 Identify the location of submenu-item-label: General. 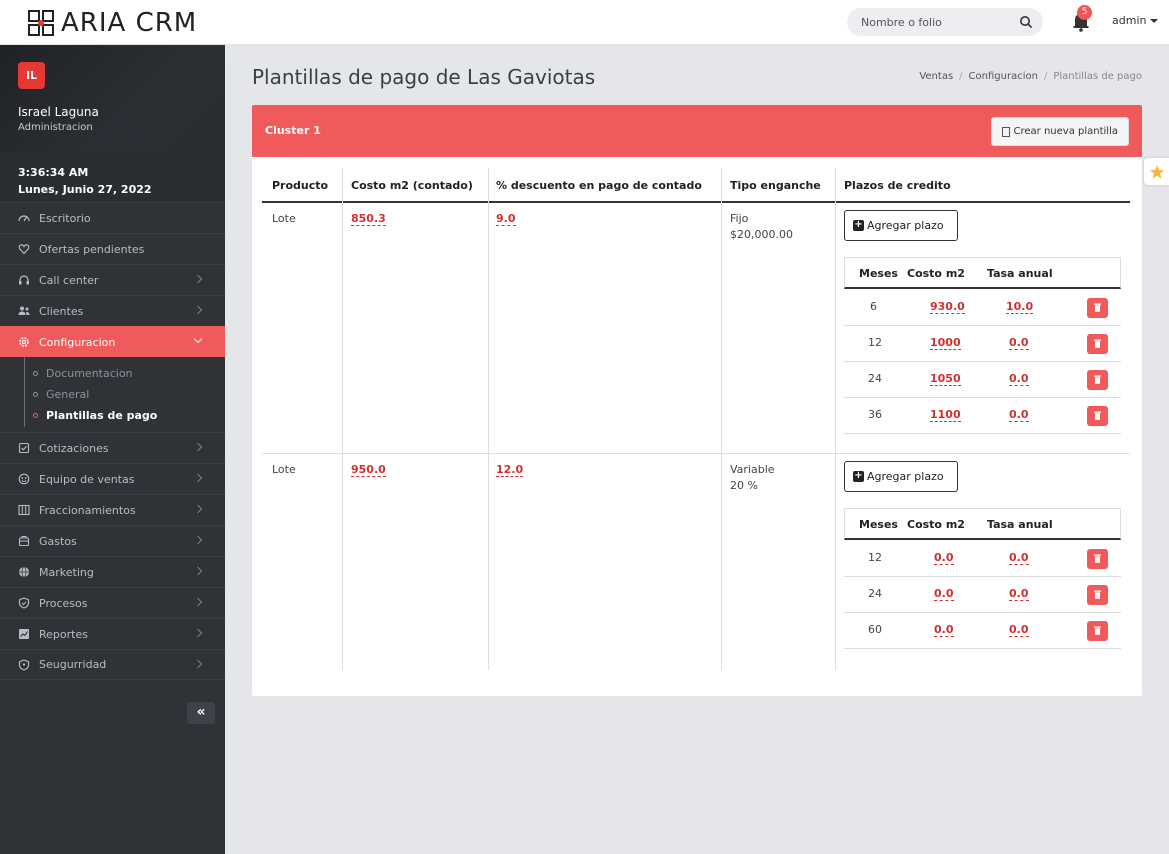
(68, 394).